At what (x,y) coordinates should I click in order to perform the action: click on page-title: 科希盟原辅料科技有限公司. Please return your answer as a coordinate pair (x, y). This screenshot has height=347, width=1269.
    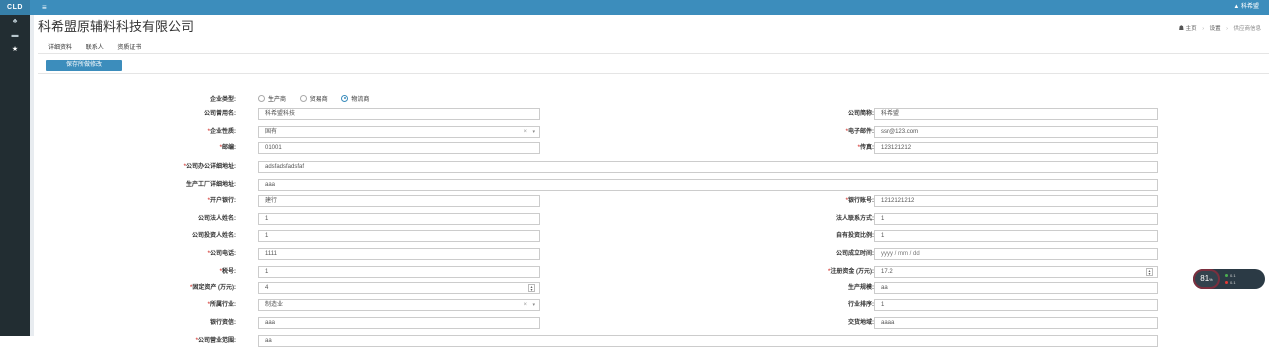
    Looking at the image, I should click on (116, 26).